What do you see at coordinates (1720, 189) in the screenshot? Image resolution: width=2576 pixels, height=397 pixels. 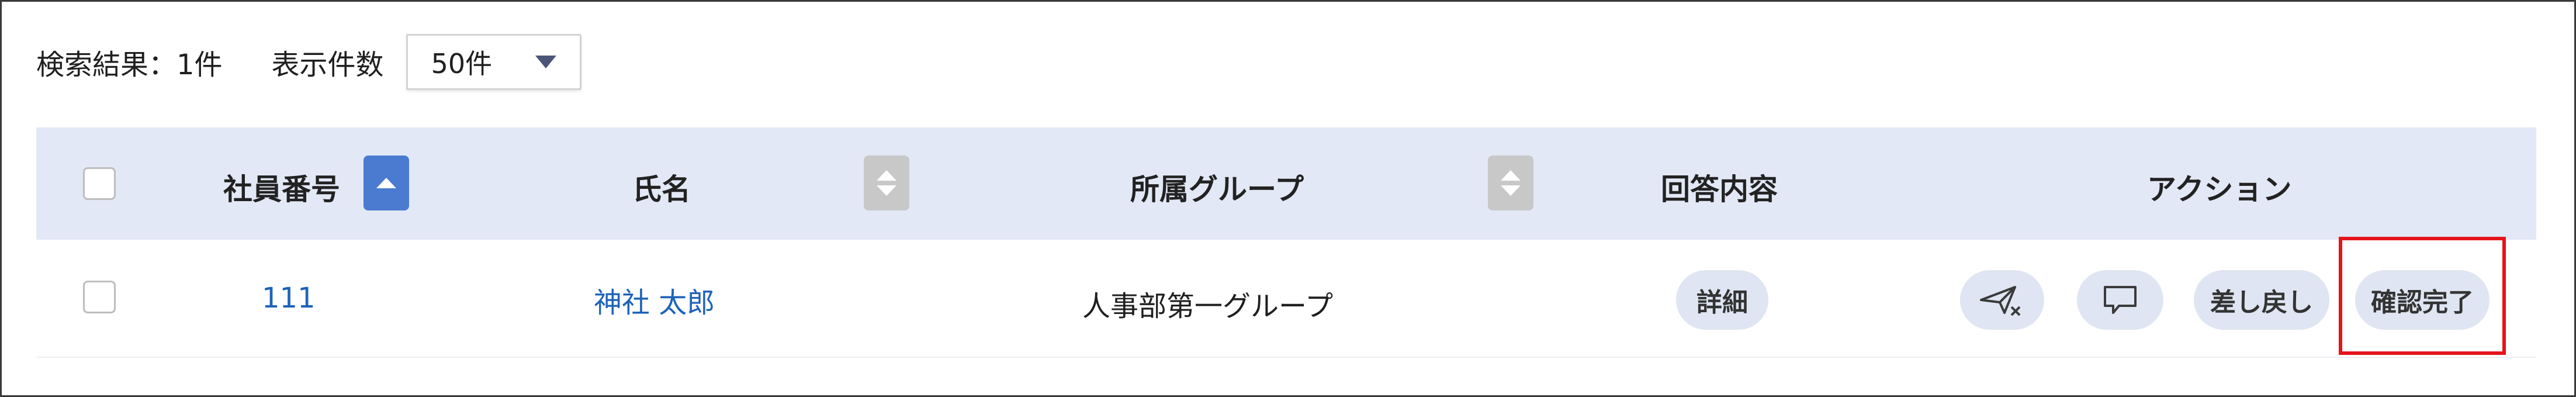 I see `header-answer: 回答内容` at bounding box center [1720, 189].